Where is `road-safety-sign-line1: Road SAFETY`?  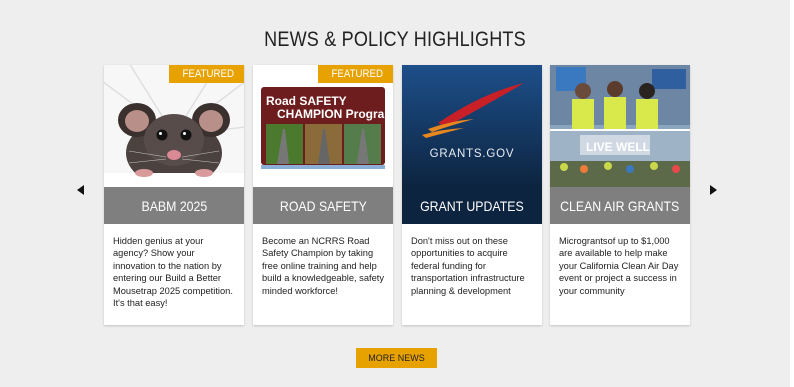 road-safety-sign-line1: Road SAFETY is located at coordinates (306, 101).